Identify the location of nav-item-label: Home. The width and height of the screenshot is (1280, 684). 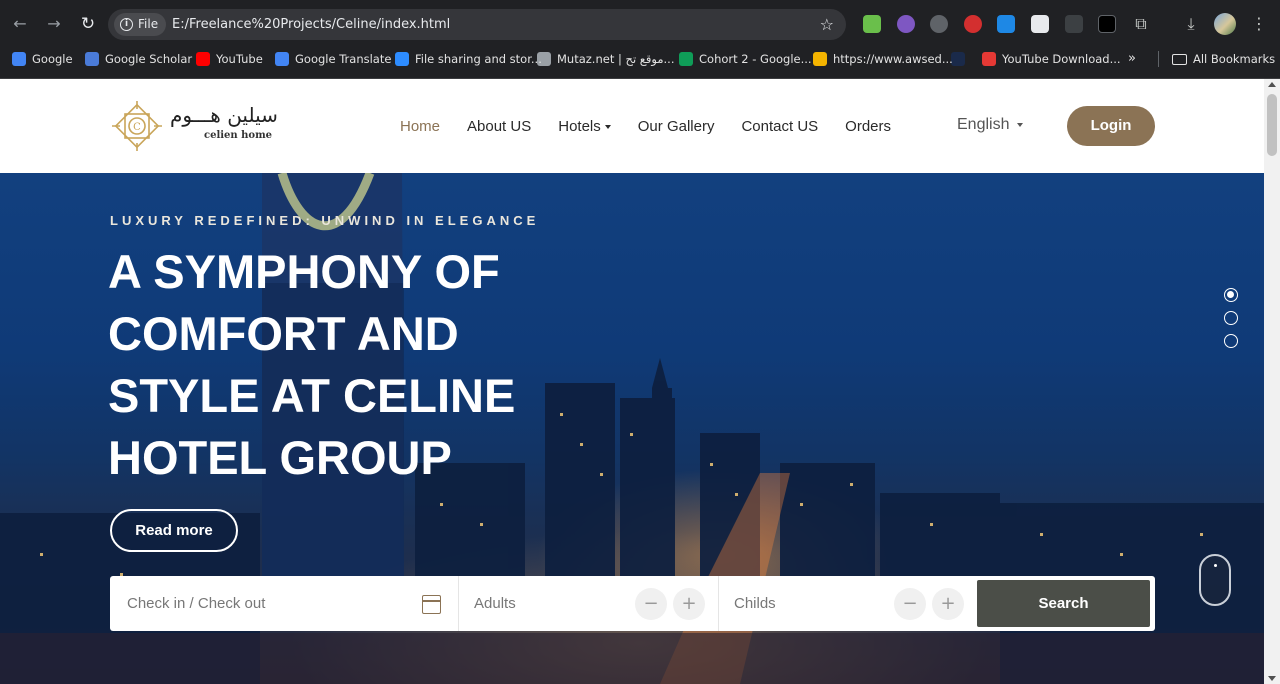
(420, 126).